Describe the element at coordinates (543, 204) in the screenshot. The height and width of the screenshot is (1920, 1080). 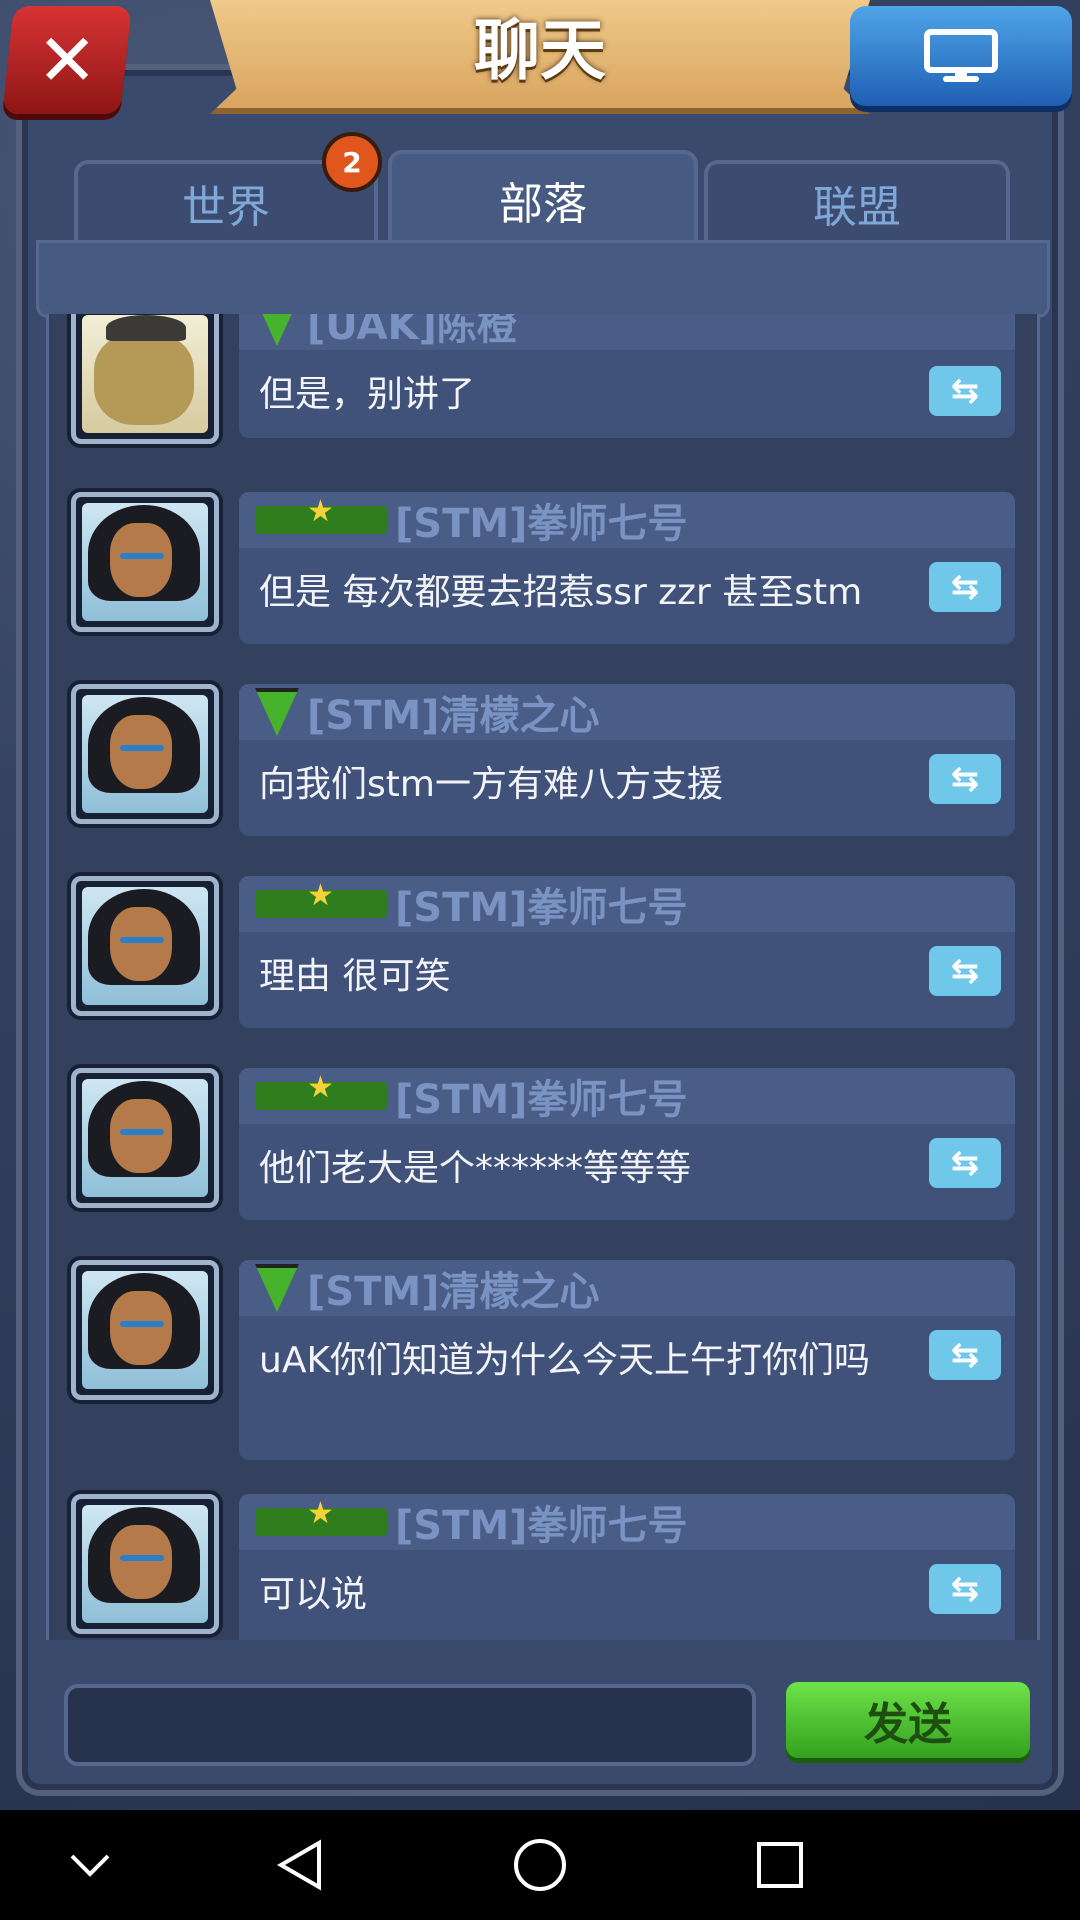
I see `tab-label: 部落` at that location.